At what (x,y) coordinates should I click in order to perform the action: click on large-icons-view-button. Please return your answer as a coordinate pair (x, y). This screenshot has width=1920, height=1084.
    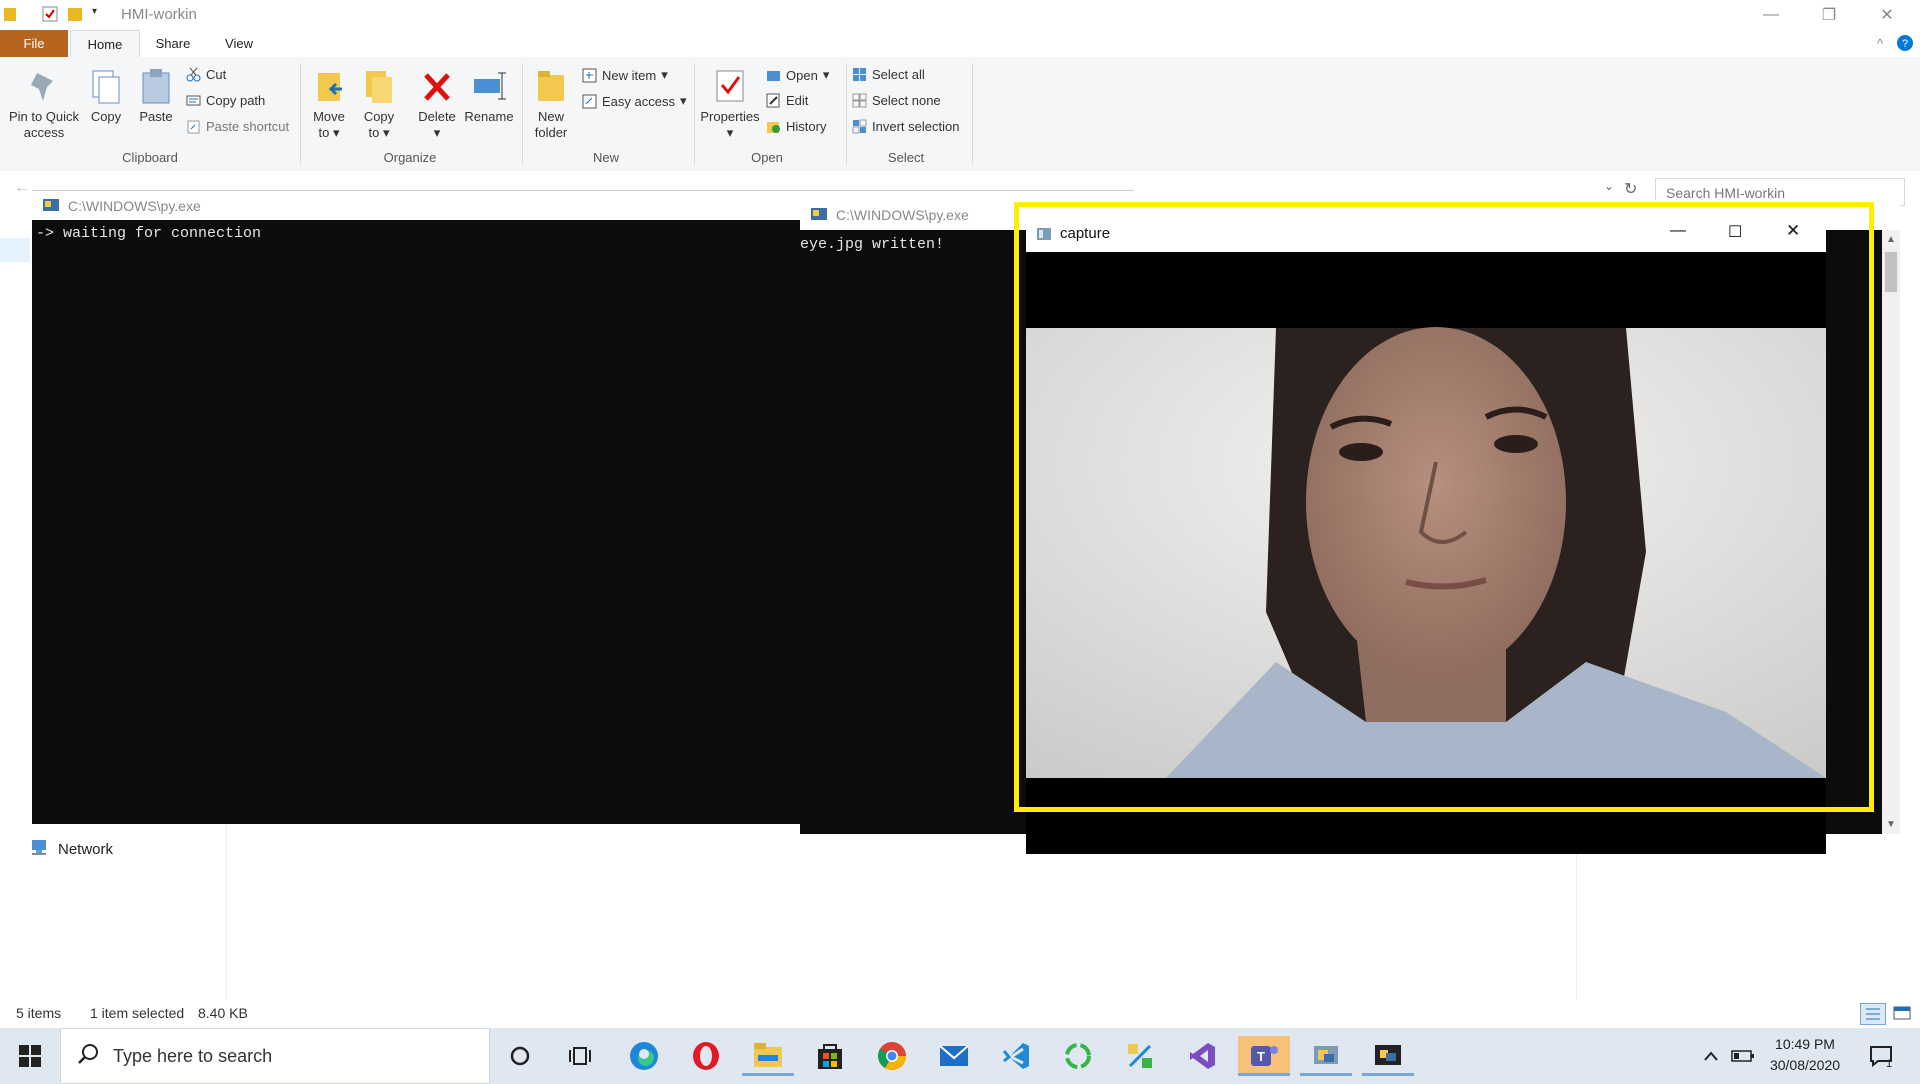
    Looking at the image, I should click on (1902, 1013).